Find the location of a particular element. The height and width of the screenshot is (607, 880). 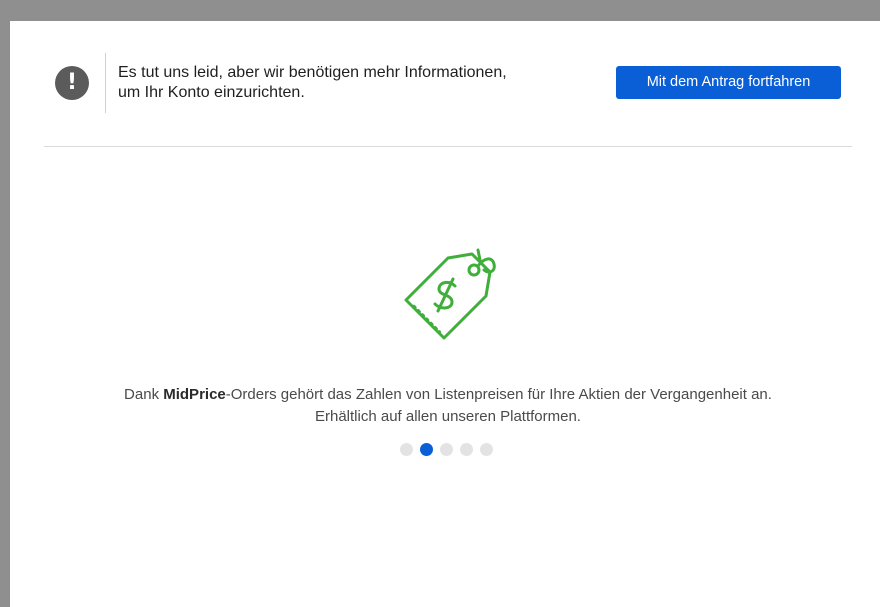

window-top-border is located at coordinates (440, 10).